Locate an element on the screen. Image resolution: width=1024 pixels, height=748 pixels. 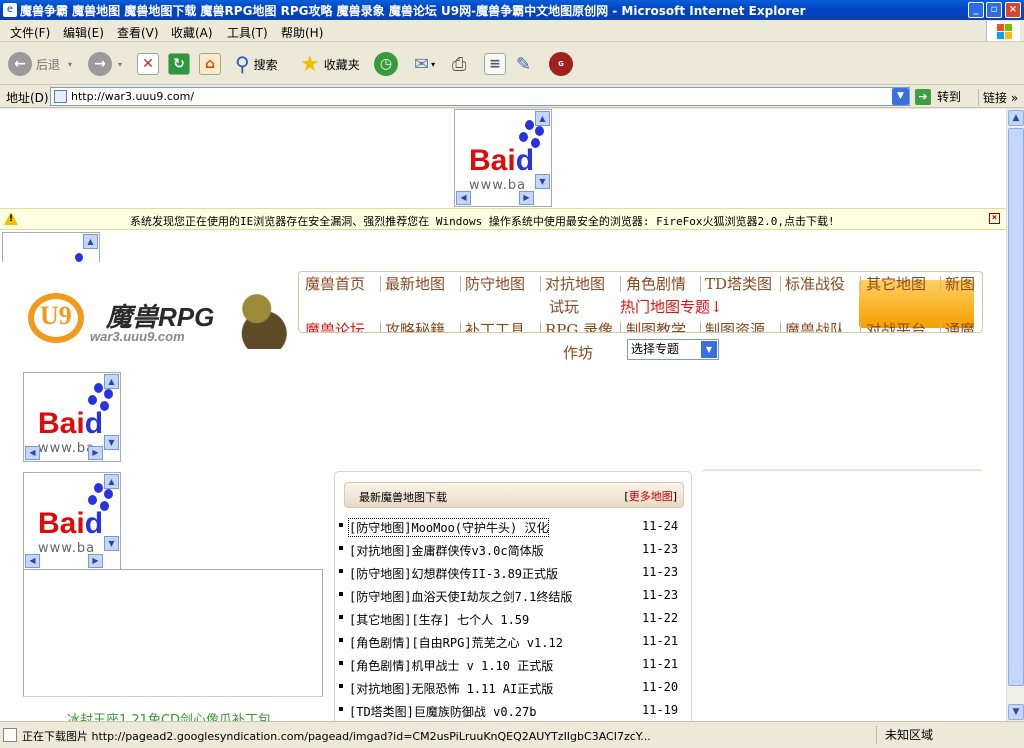
home-icon: ⌂ is located at coordinates (210, 64).